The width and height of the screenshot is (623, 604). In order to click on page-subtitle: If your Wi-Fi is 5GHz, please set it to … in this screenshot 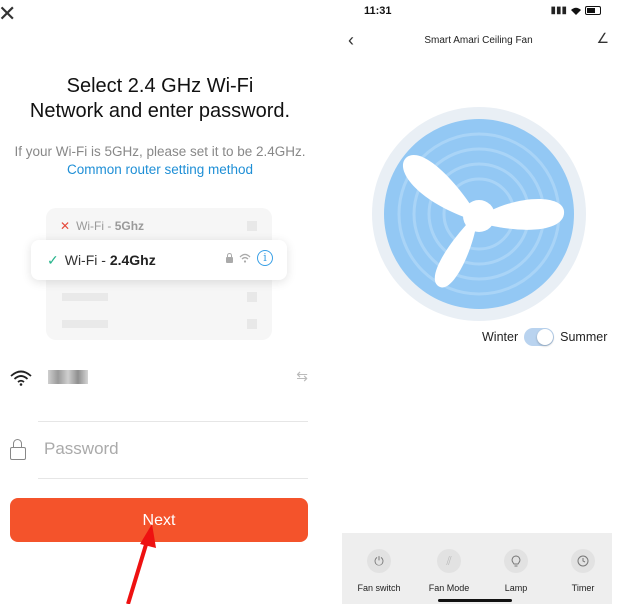, I will do `click(160, 161)`.